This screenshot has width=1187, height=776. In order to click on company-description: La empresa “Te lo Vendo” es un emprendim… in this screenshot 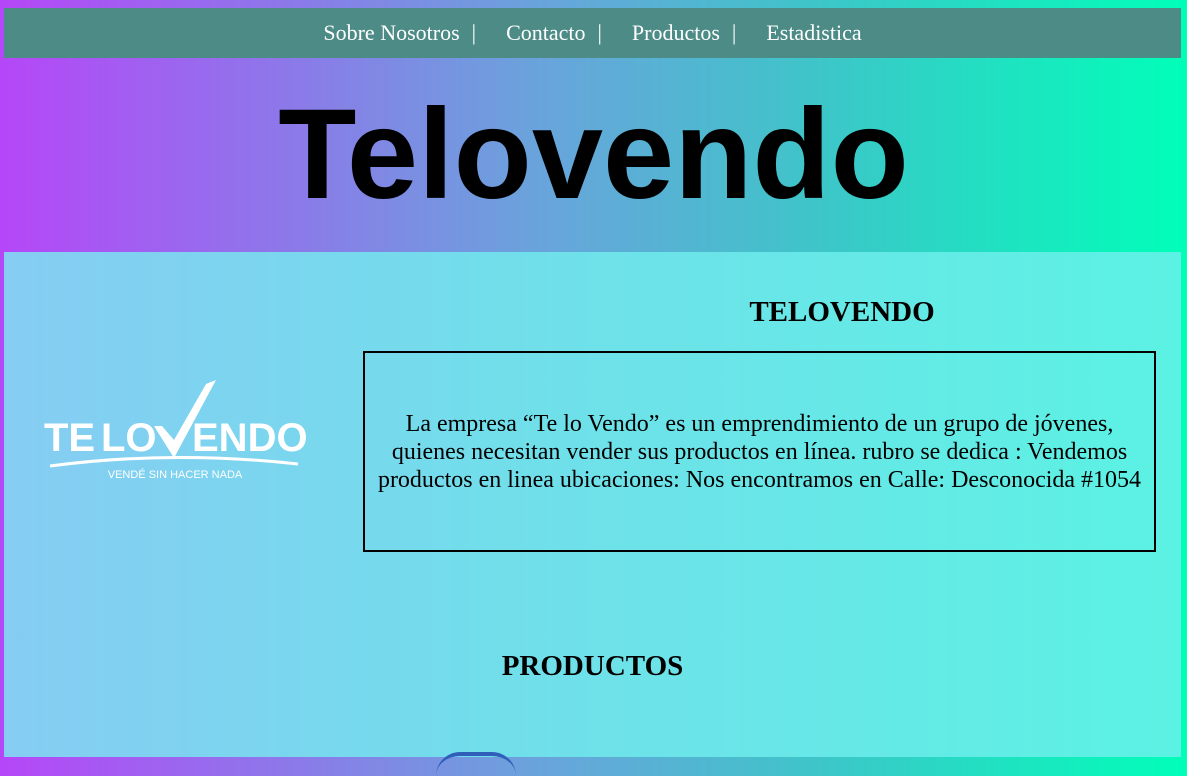, I will do `click(759, 451)`.